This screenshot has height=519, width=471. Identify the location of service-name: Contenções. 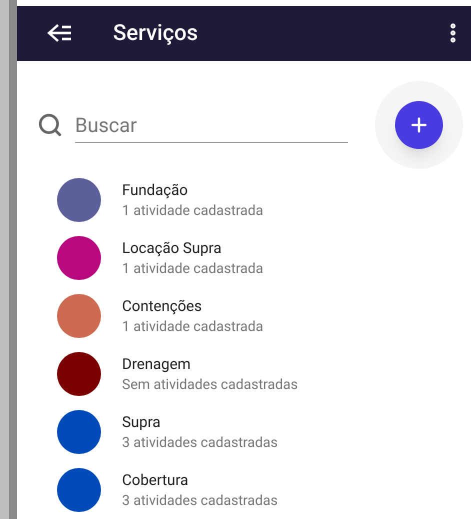
(162, 306).